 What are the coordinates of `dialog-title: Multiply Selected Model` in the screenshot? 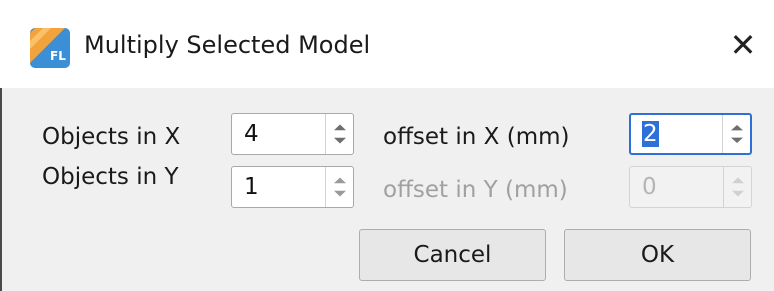 It's located at (227, 45).